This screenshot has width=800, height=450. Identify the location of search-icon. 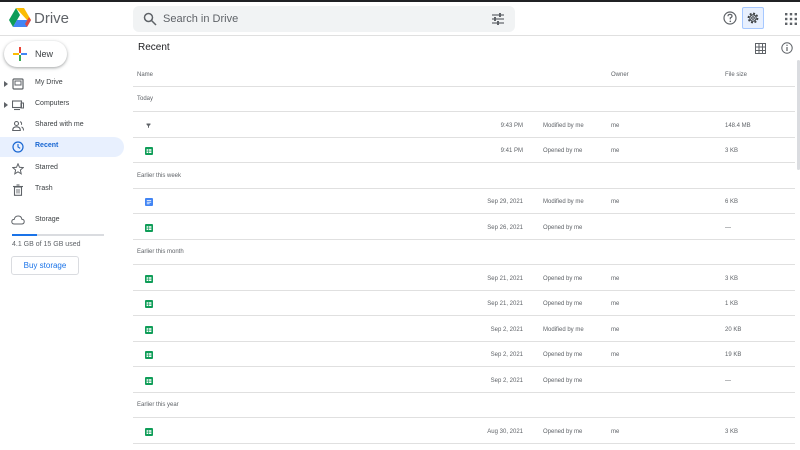
(150, 19).